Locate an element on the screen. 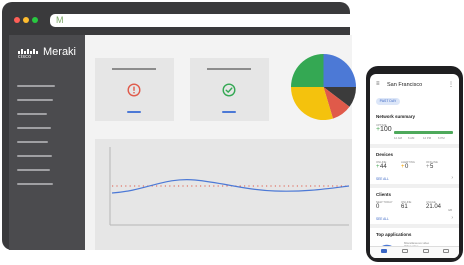  apps-icon is located at coordinates (405, 251).